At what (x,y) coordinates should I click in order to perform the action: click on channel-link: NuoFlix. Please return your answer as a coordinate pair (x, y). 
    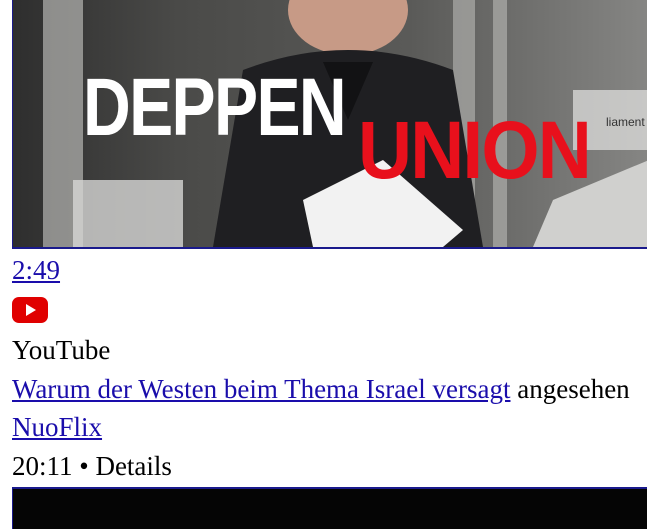
    Looking at the image, I should click on (57, 427).